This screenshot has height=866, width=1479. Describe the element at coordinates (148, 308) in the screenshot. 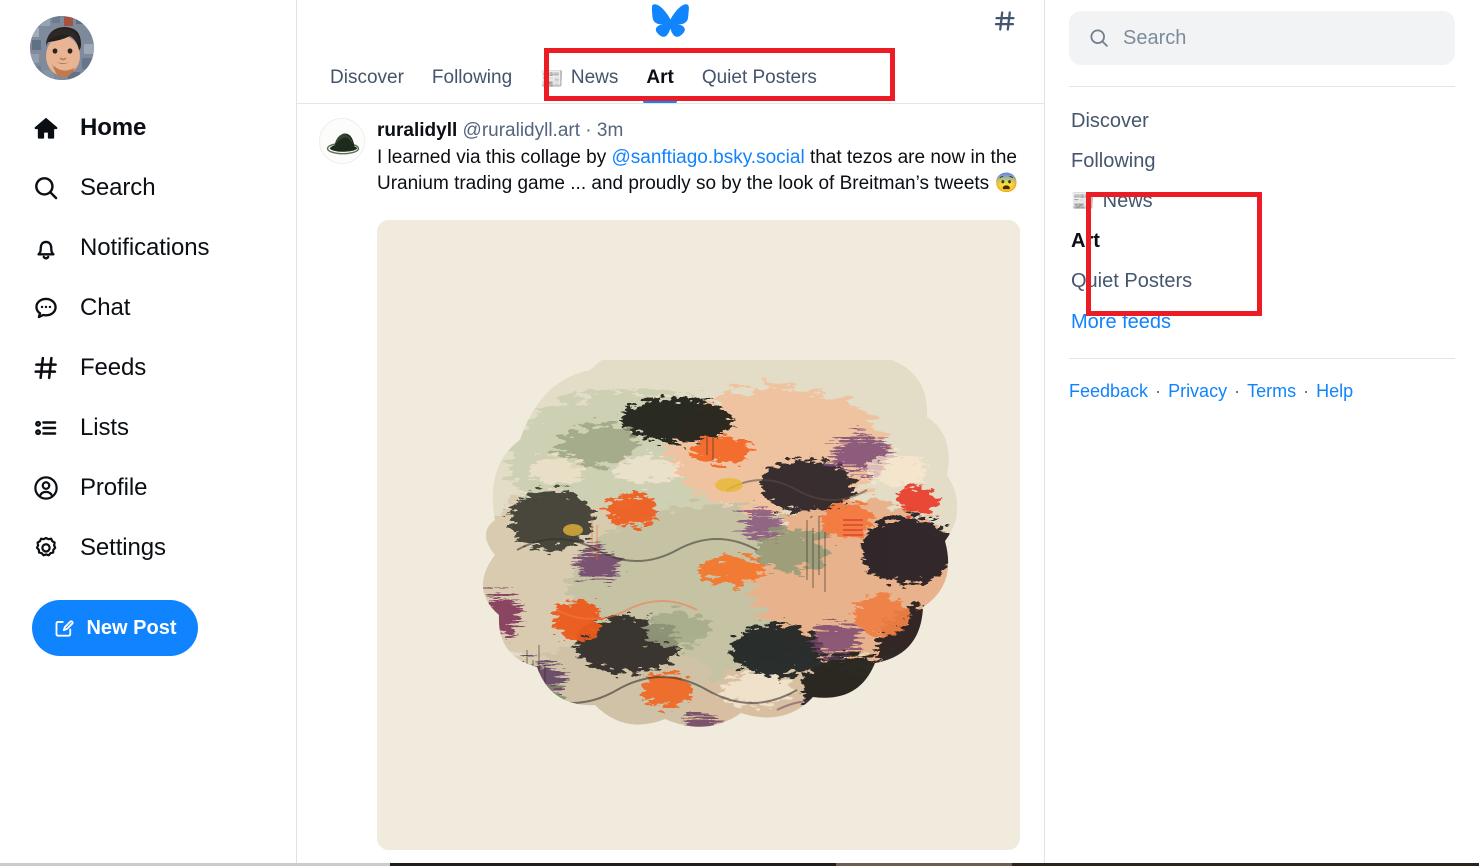

I see `sidebar-item-chat: Chat` at that location.